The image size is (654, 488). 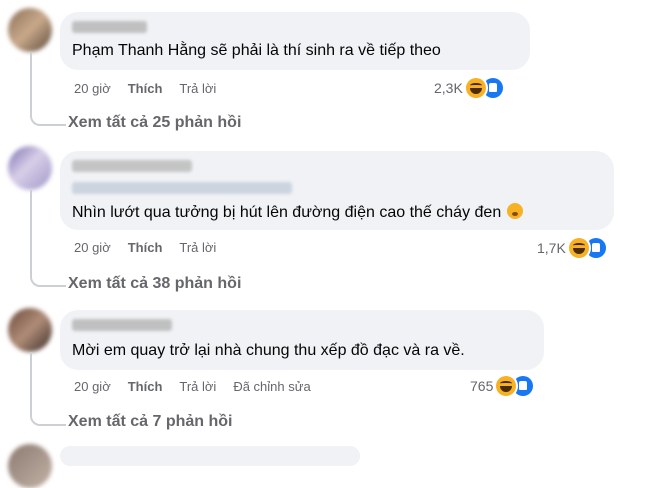 I want to click on reaction-summary: 765, so click(x=502, y=386).